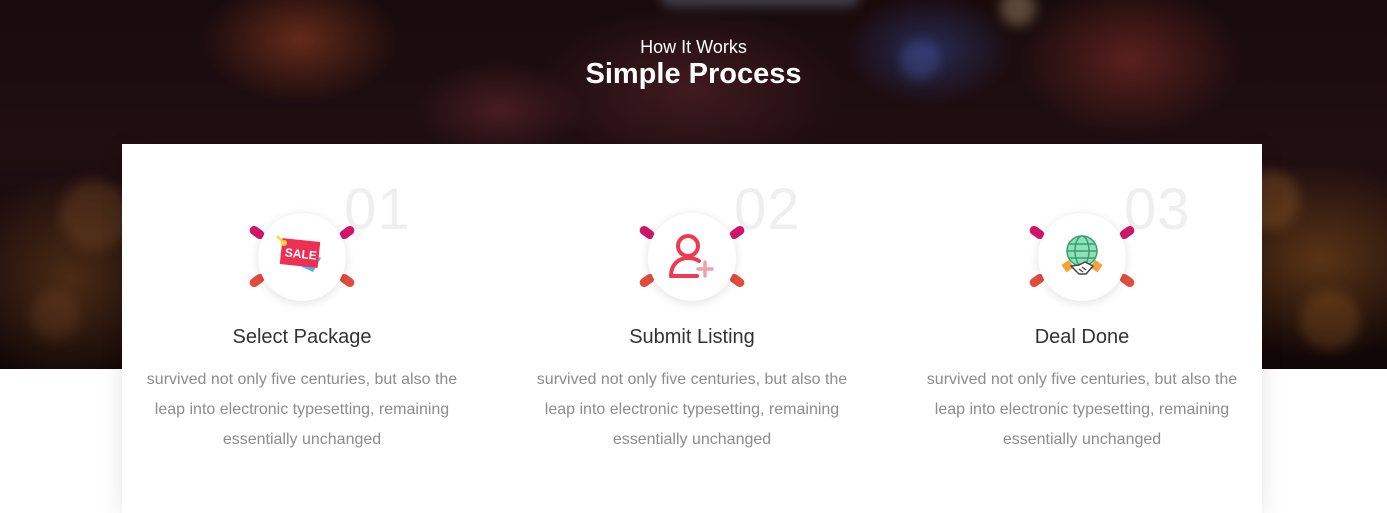 This screenshot has width=1387, height=513. I want to click on step-icon-badge: SALE, so click(302, 253).